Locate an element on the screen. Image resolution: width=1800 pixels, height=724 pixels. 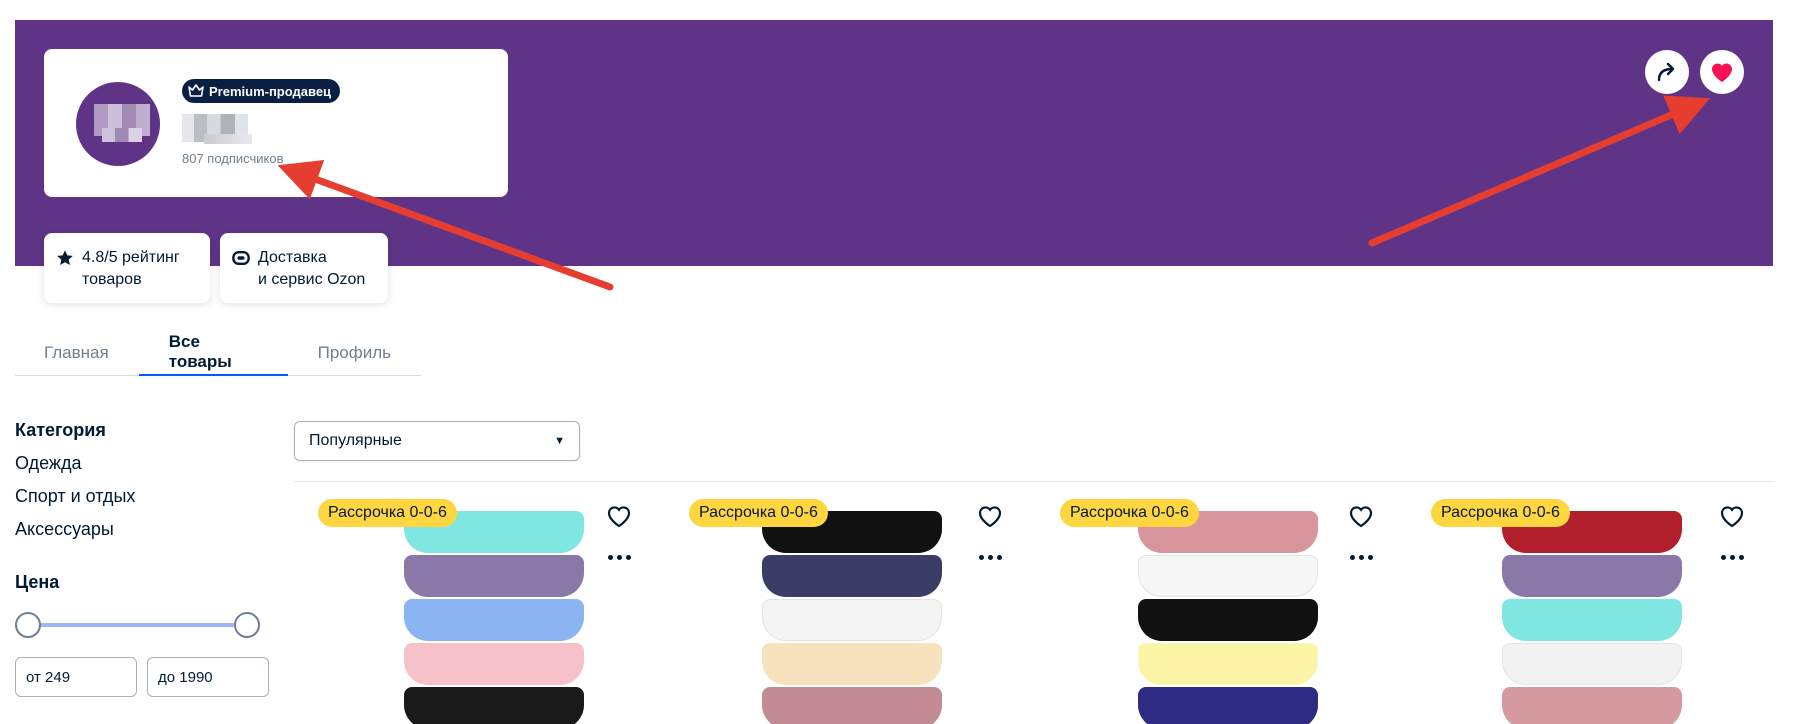
price-range-slider is located at coordinates (137, 625).